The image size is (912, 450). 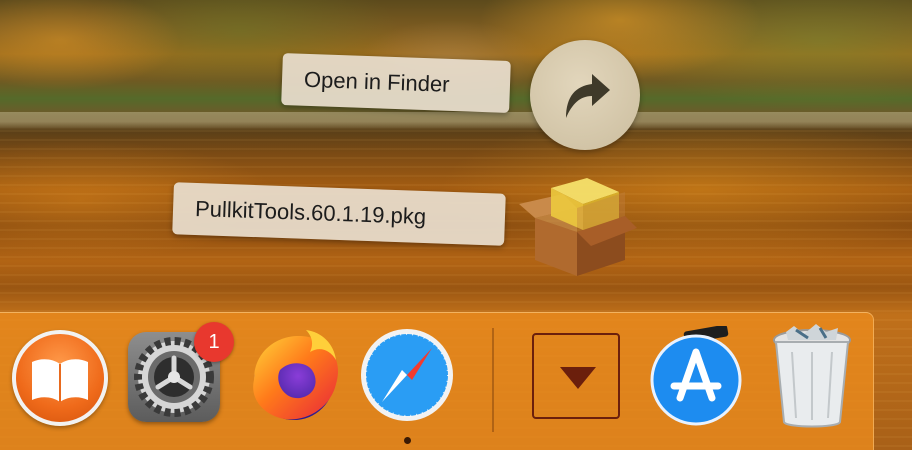 I want to click on notification-badge: 1, so click(x=214, y=342).